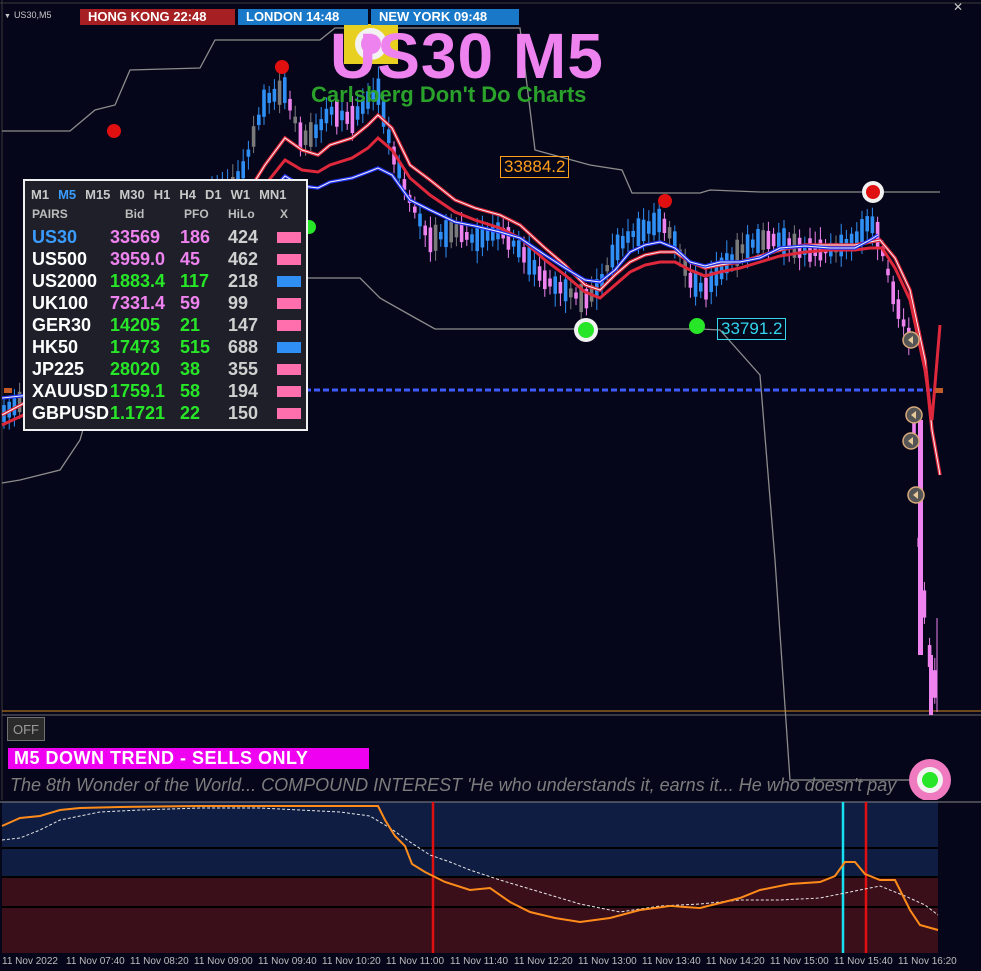  What do you see at coordinates (351, 961) in the screenshot?
I see `time-tick: 11 Nov 10:20` at bounding box center [351, 961].